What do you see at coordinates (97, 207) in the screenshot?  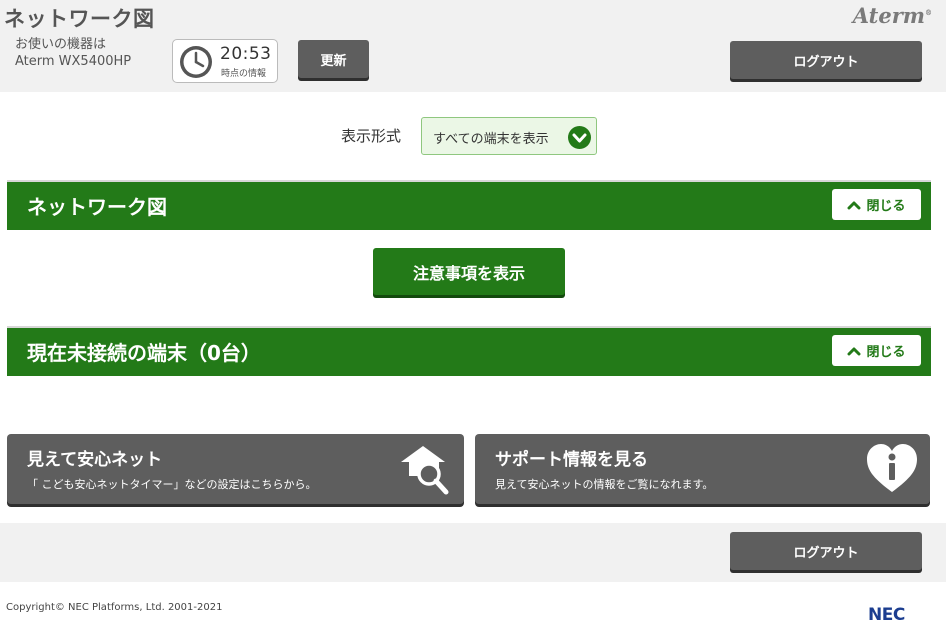 I see `network-map-section-title: ネットワーク図` at bounding box center [97, 207].